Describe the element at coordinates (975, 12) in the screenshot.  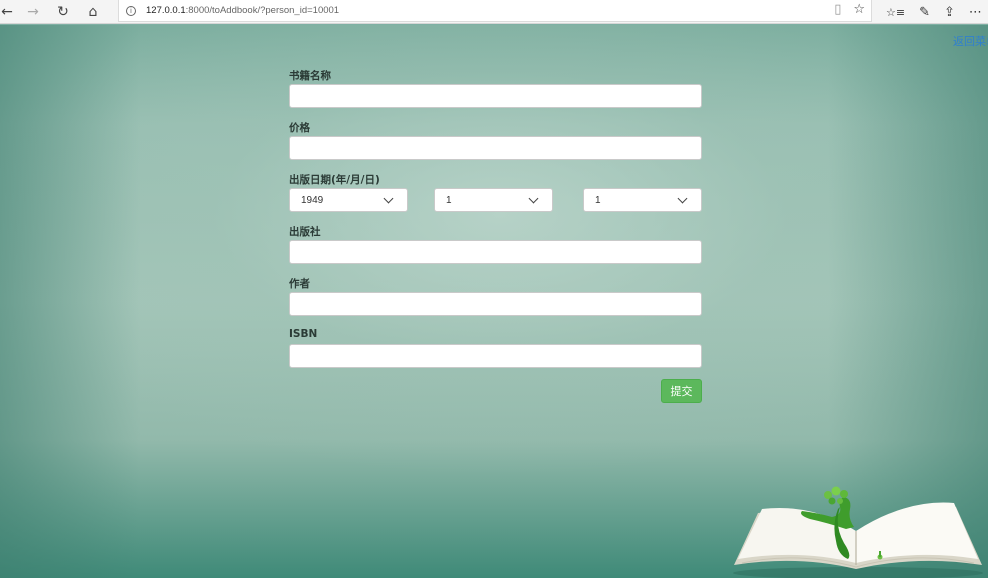
I see `more-icon: ⋯` at that location.